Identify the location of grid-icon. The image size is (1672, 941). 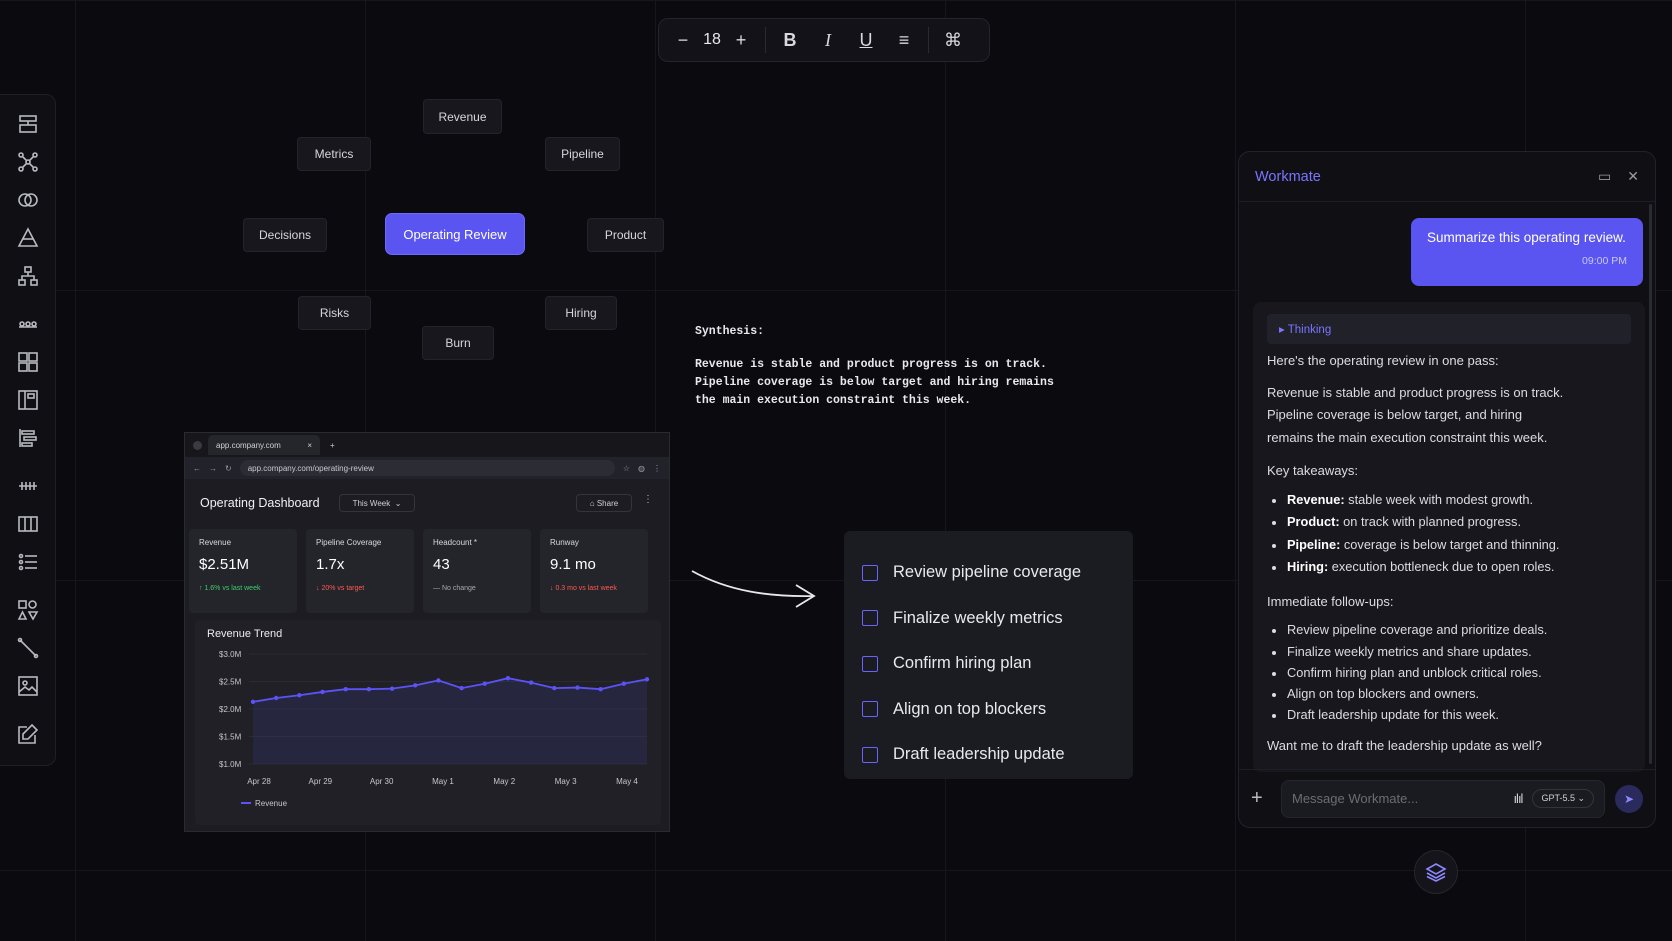
(28, 362).